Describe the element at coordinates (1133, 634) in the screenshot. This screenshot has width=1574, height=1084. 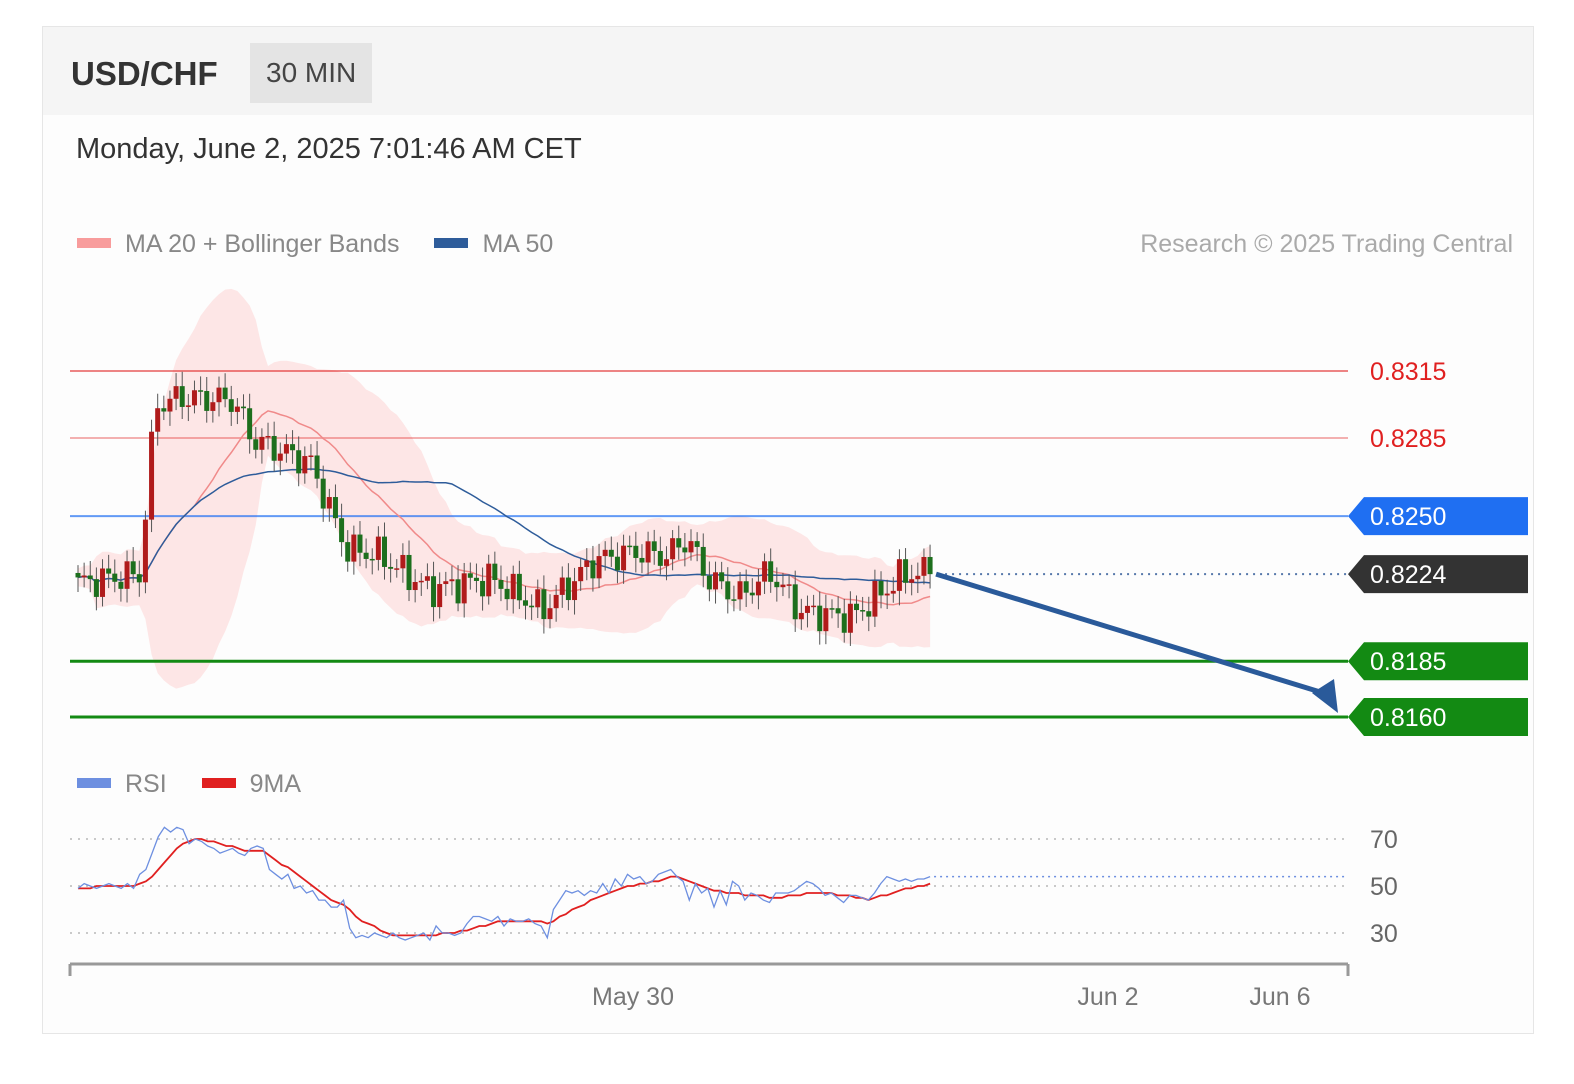
I see `forecast-arrow-shaft` at that location.